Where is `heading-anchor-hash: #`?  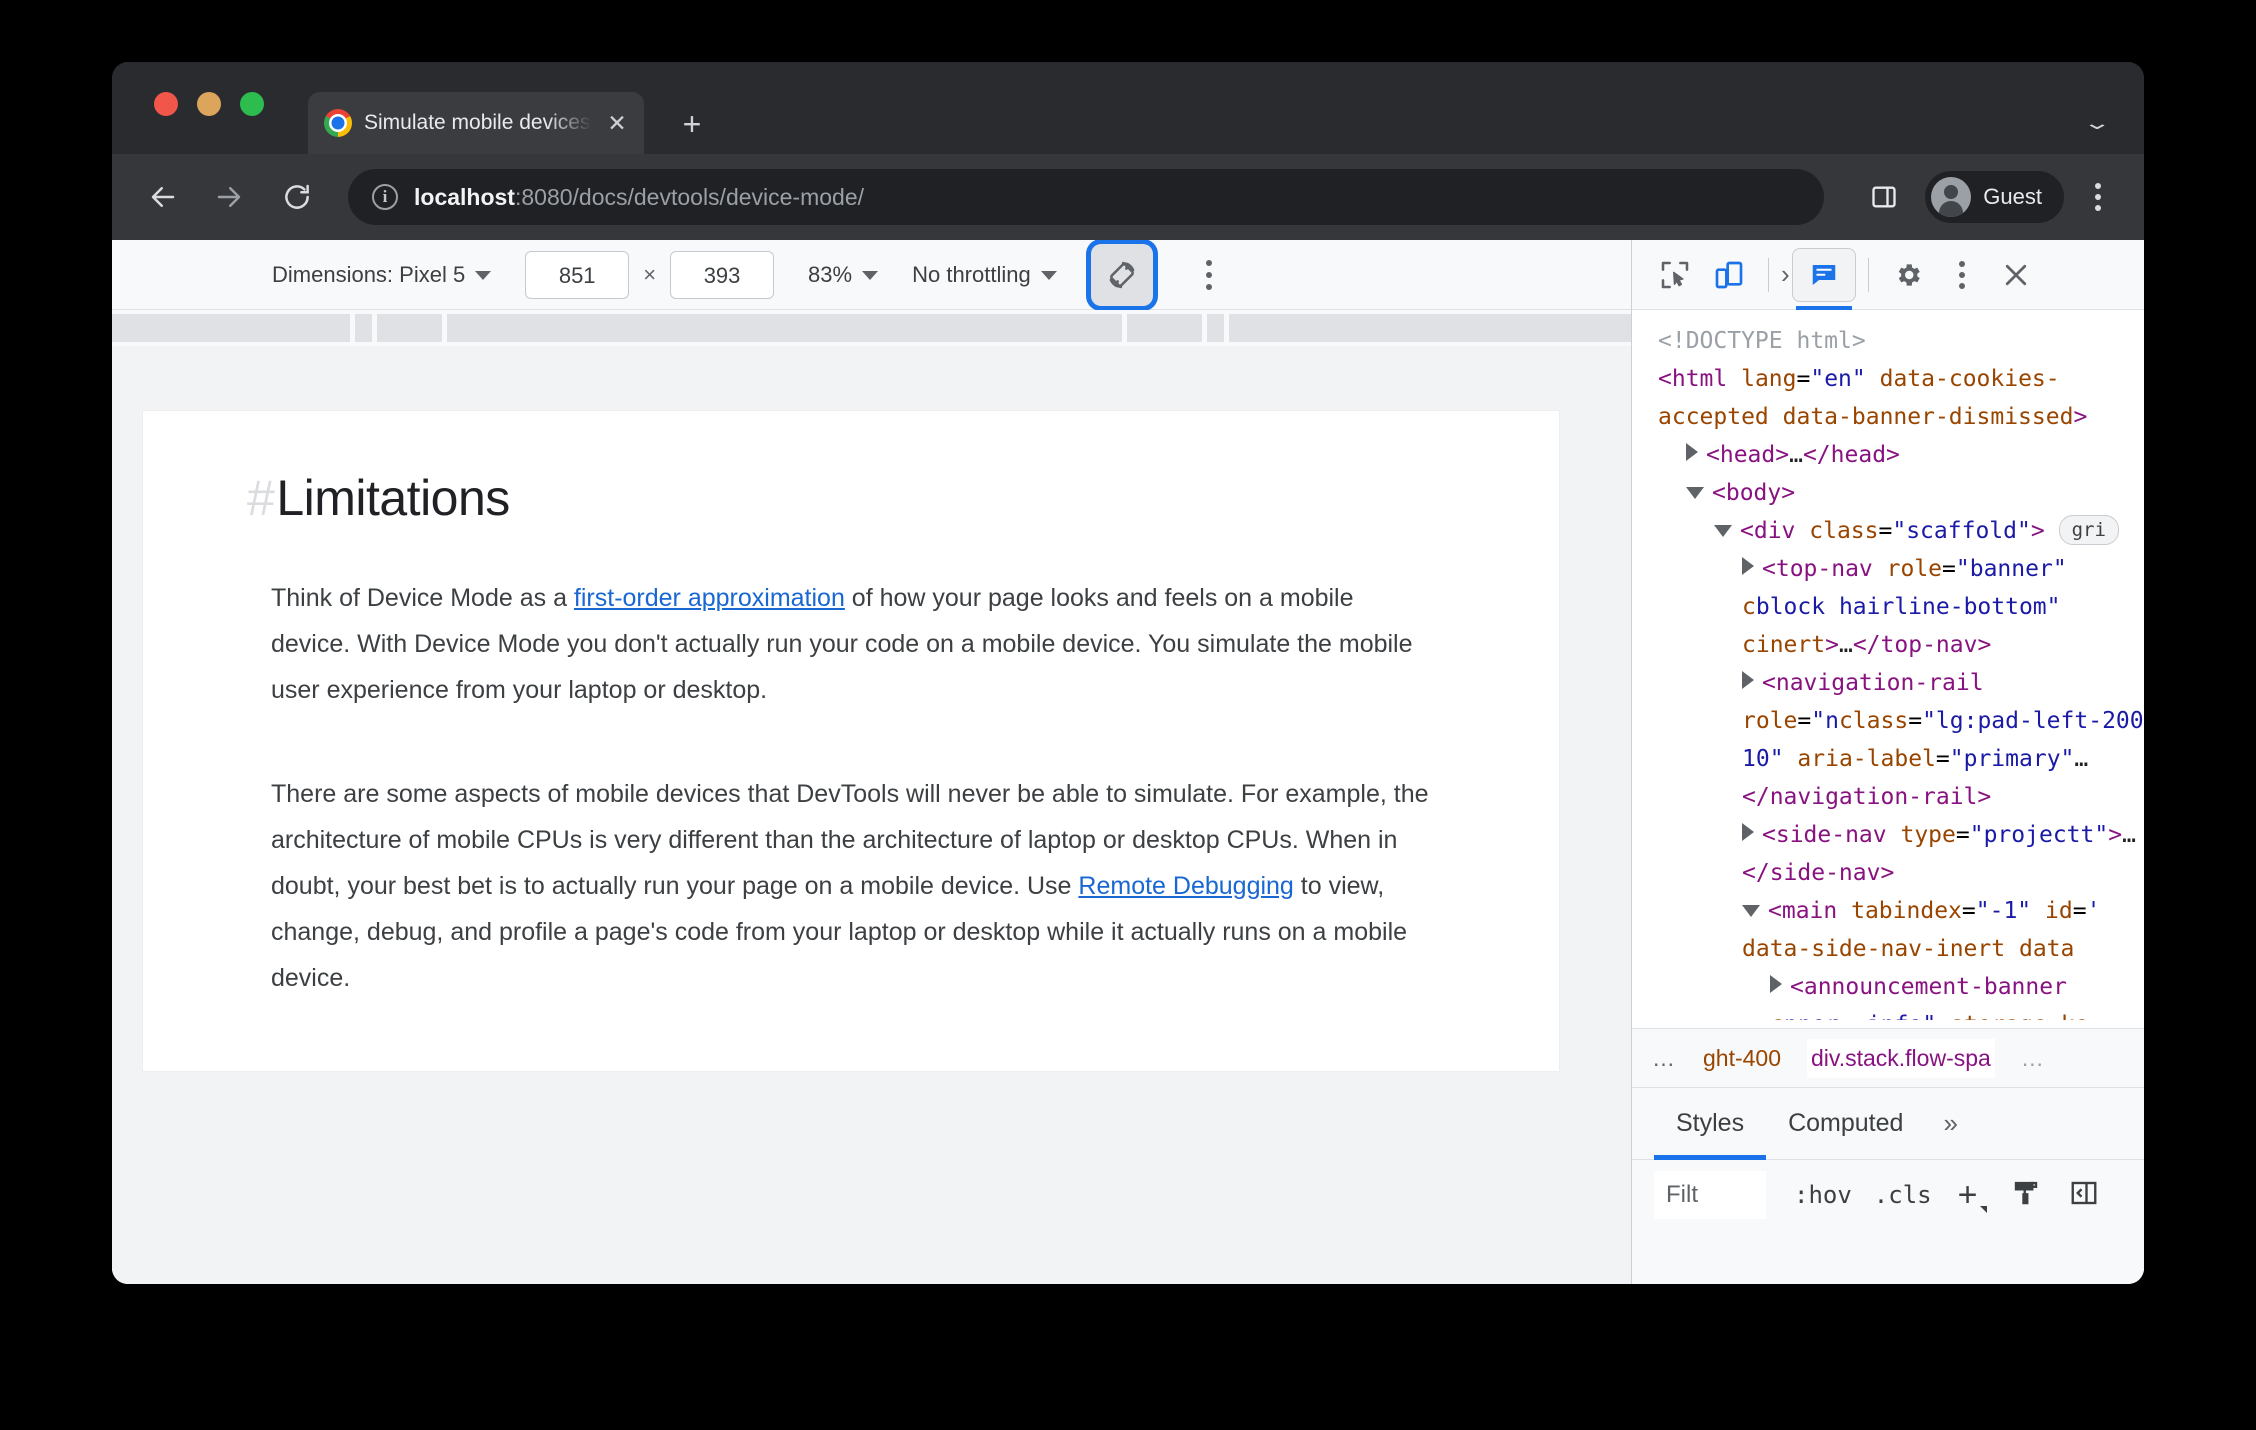
heading-anchor-hash: # is located at coordinates (261, 498).